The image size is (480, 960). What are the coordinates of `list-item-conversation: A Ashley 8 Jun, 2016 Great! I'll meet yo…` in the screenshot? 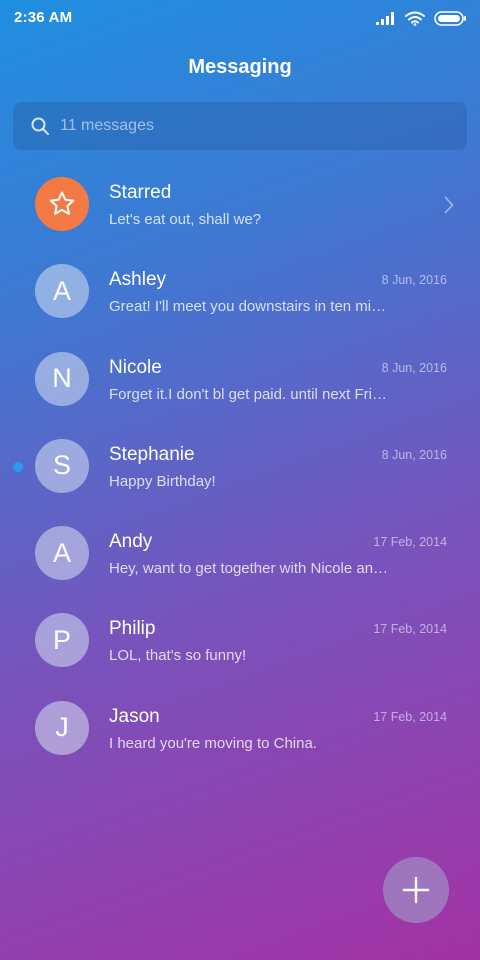 It's located at (240, 290).